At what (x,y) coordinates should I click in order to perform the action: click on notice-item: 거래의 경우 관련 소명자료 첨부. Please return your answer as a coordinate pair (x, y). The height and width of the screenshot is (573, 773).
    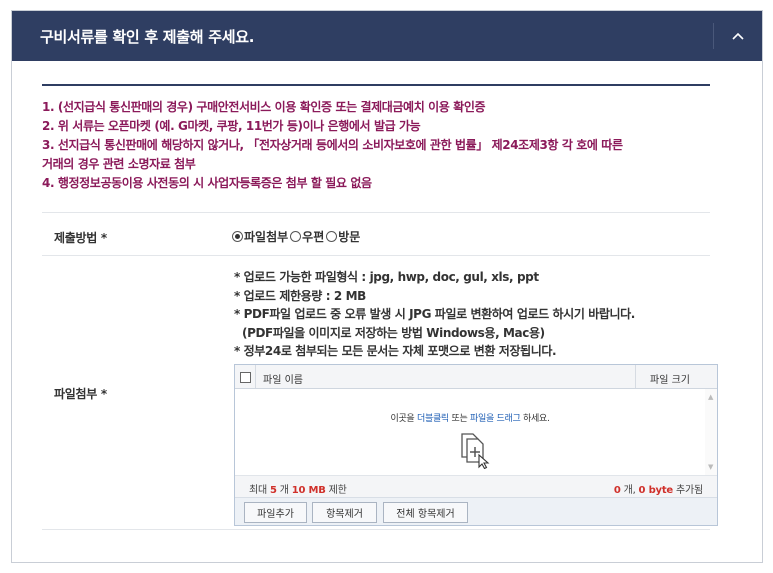
    Looking at the image, I should click on (119, 164).